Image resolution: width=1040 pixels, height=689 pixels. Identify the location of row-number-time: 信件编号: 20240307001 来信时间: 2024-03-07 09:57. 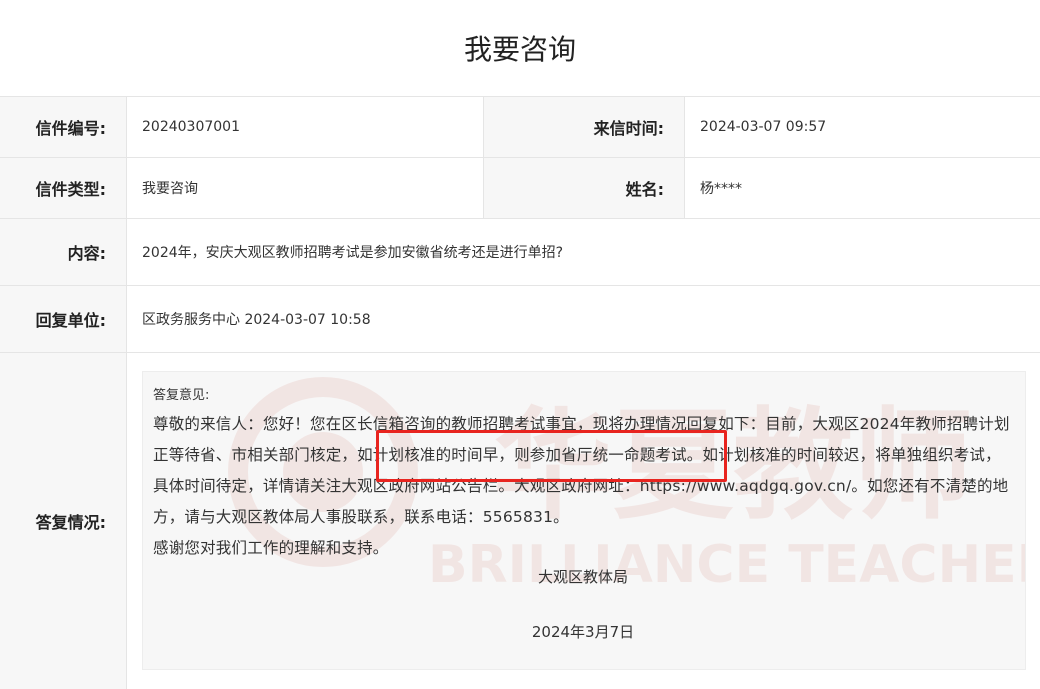
(520, 127).